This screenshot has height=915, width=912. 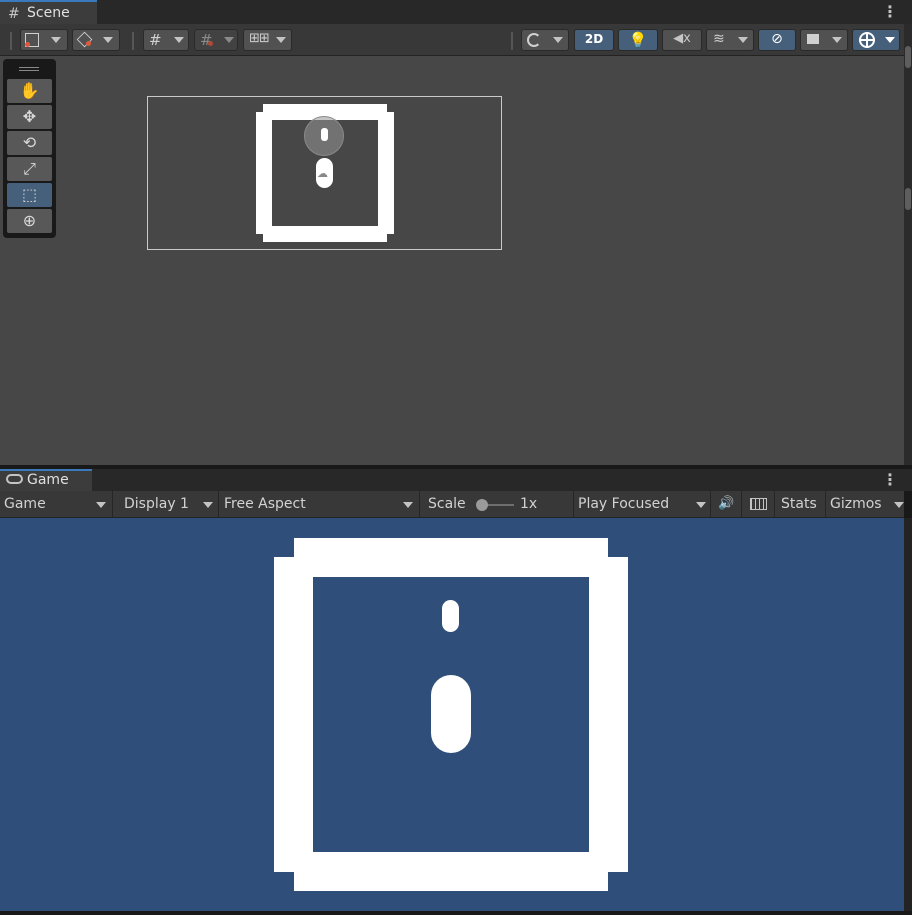 I want to click on tools-overlay: ✋ ✥ ⟲ ⤢ ⬚ ⊕, so click(x=29, y=148).